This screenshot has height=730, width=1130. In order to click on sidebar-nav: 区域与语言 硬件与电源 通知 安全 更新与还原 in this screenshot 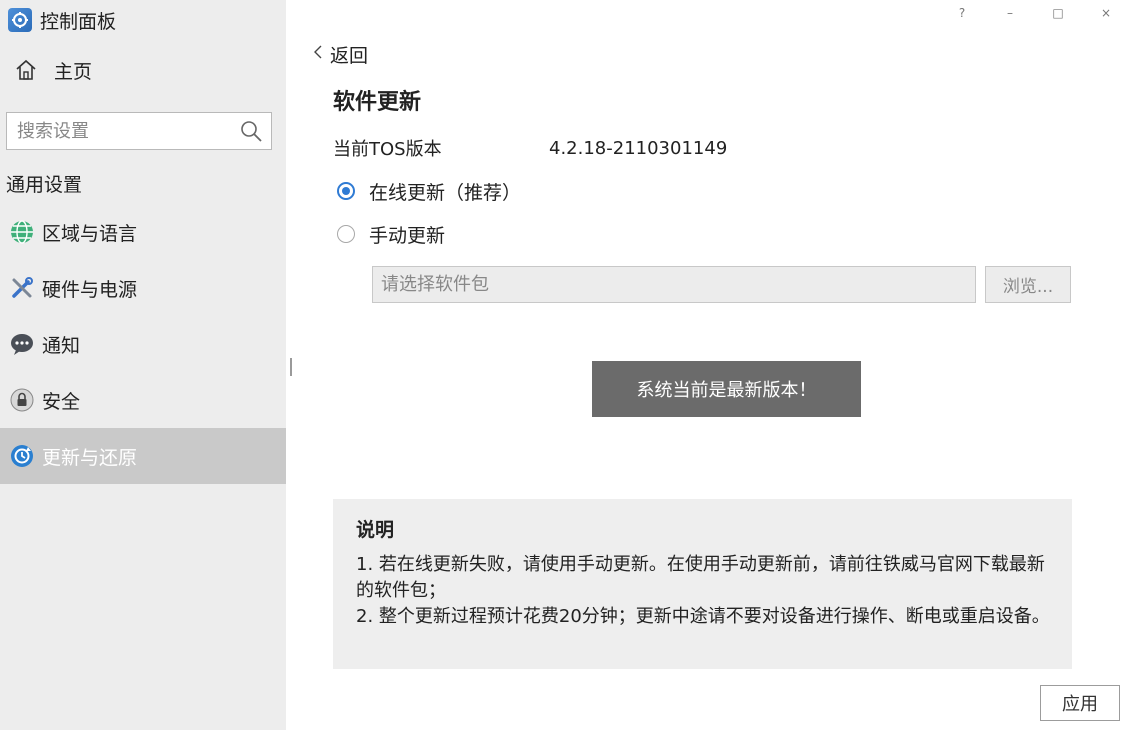, I will do `click(143, 344)`.